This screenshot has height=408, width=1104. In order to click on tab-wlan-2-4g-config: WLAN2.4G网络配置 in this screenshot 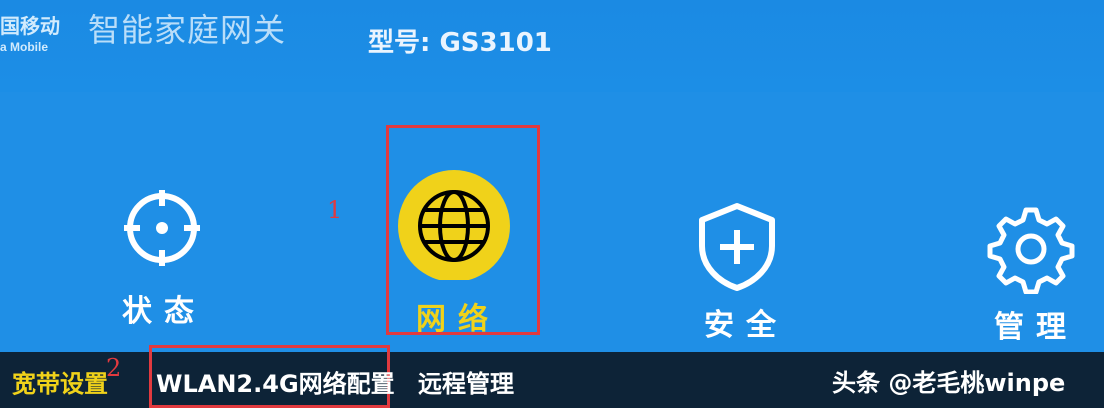, I will do `click(275, 384)`.